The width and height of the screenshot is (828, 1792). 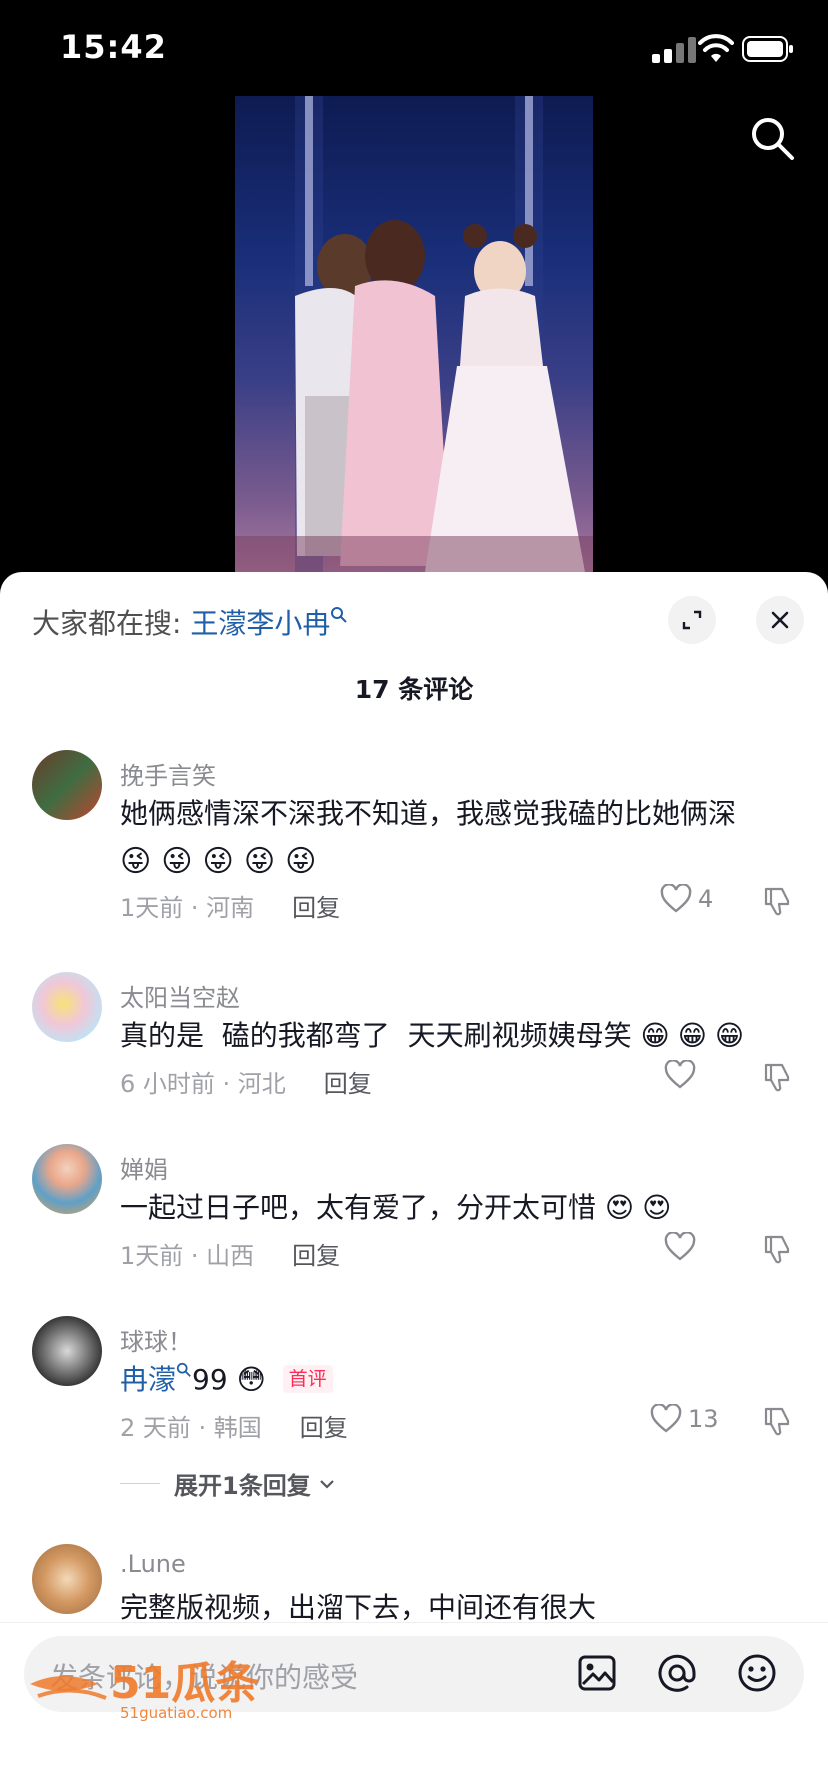 What do you see at coordinates (677, 1673) in the screenshot?
I see `mention-icon` at bounding box center [677, 1673].